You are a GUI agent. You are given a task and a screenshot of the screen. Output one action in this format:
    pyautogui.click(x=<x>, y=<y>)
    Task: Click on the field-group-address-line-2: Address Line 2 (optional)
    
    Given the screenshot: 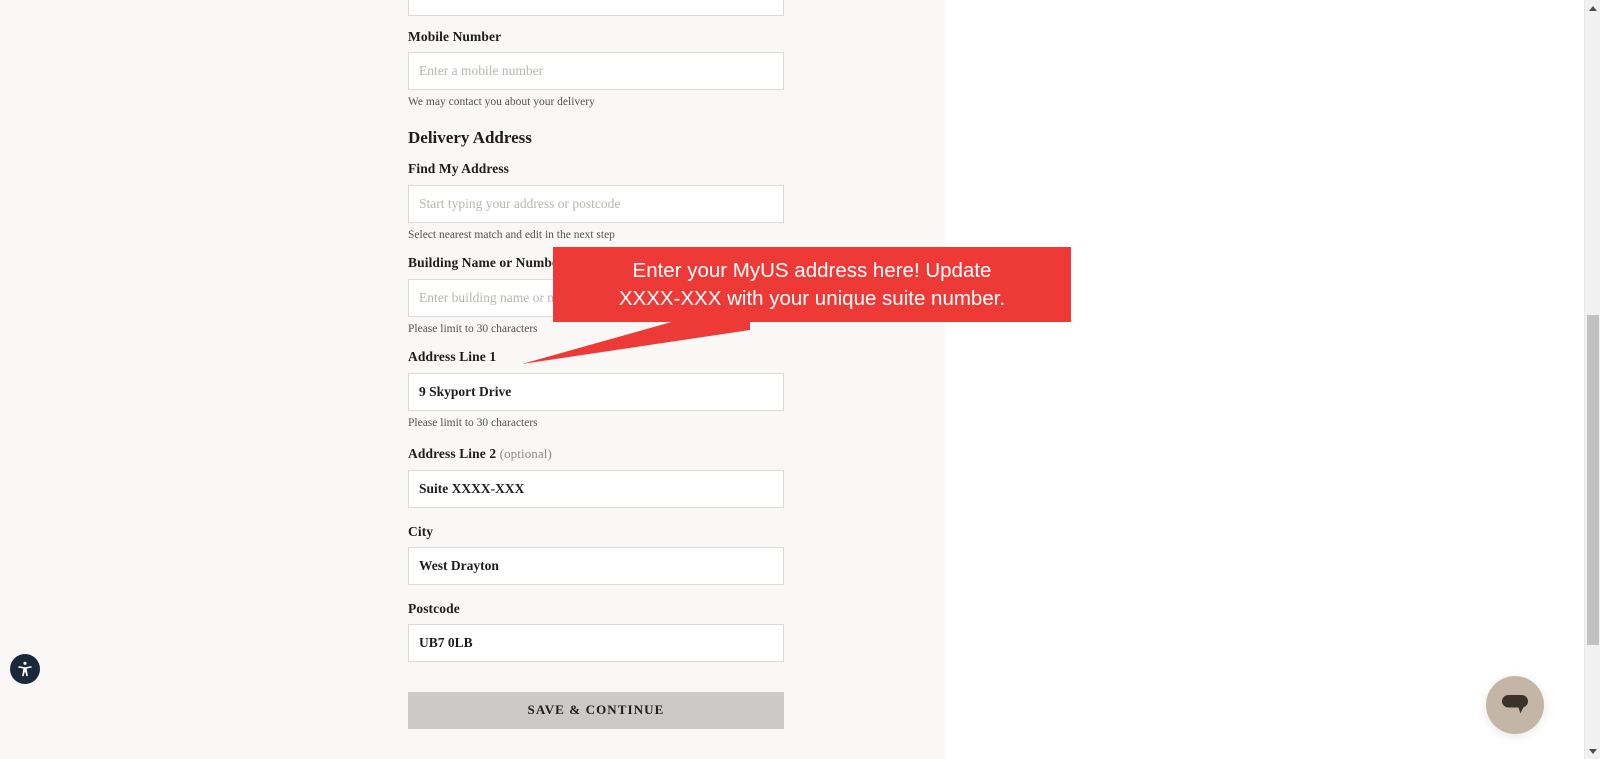 What is the action you would take?
    pyautogui.click(x=596, y=477)
    